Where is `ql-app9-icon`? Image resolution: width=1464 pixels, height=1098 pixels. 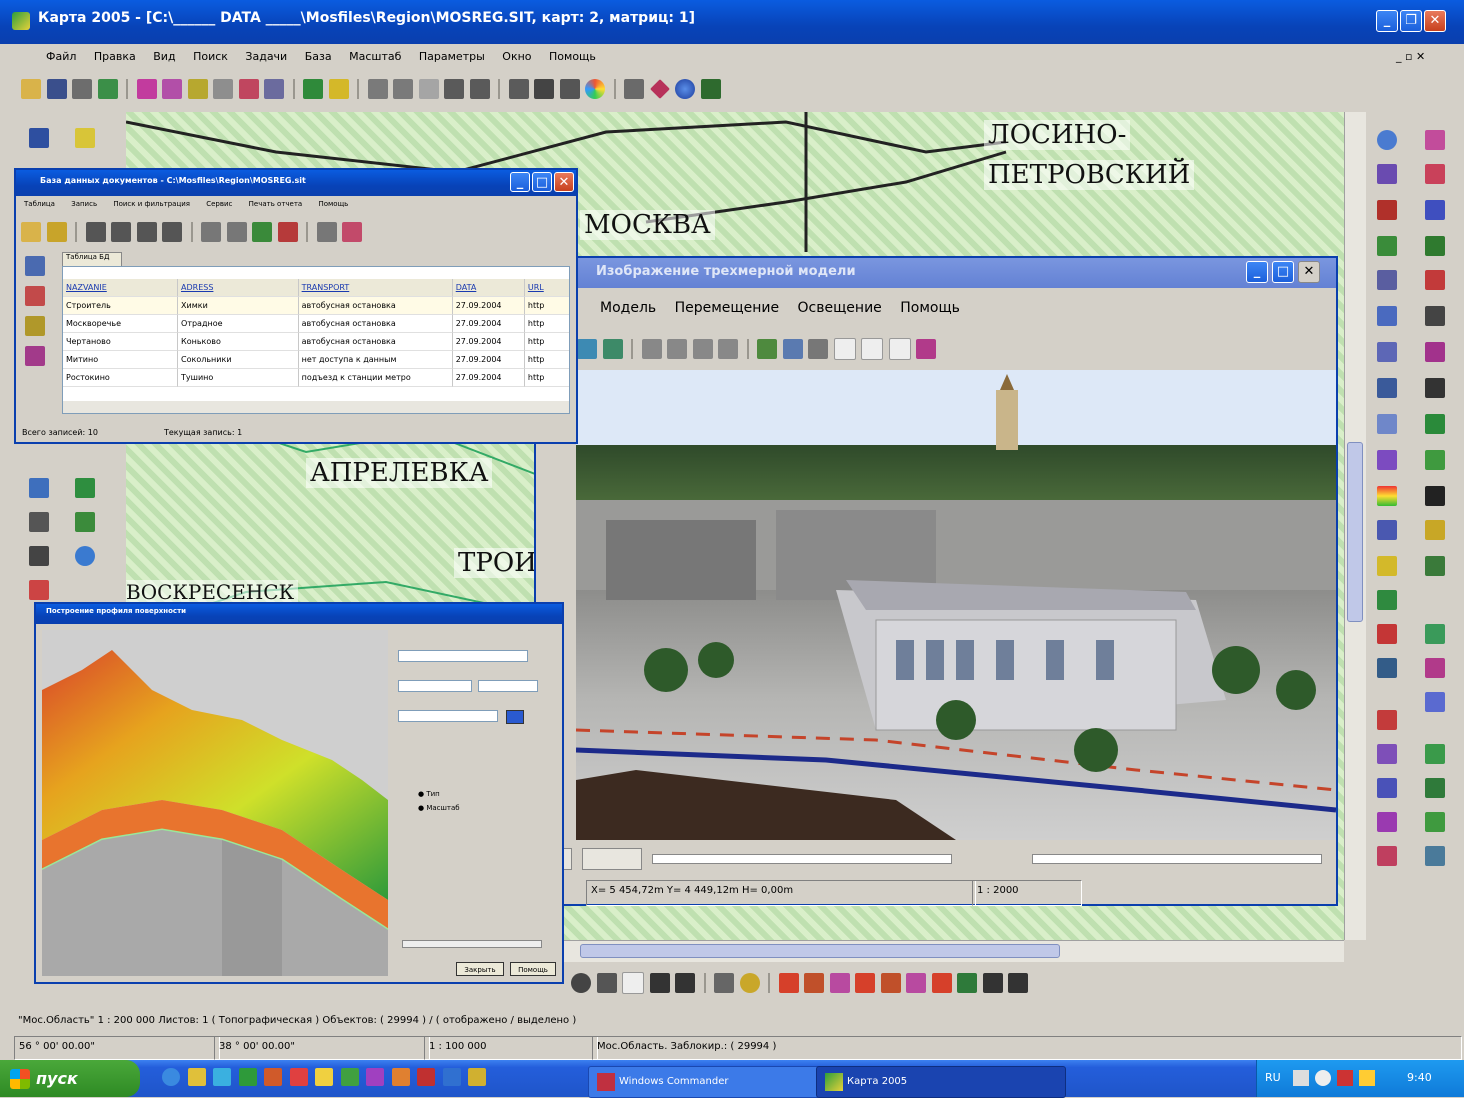 ql-app9-icon is located at coordinates (477, 1077).